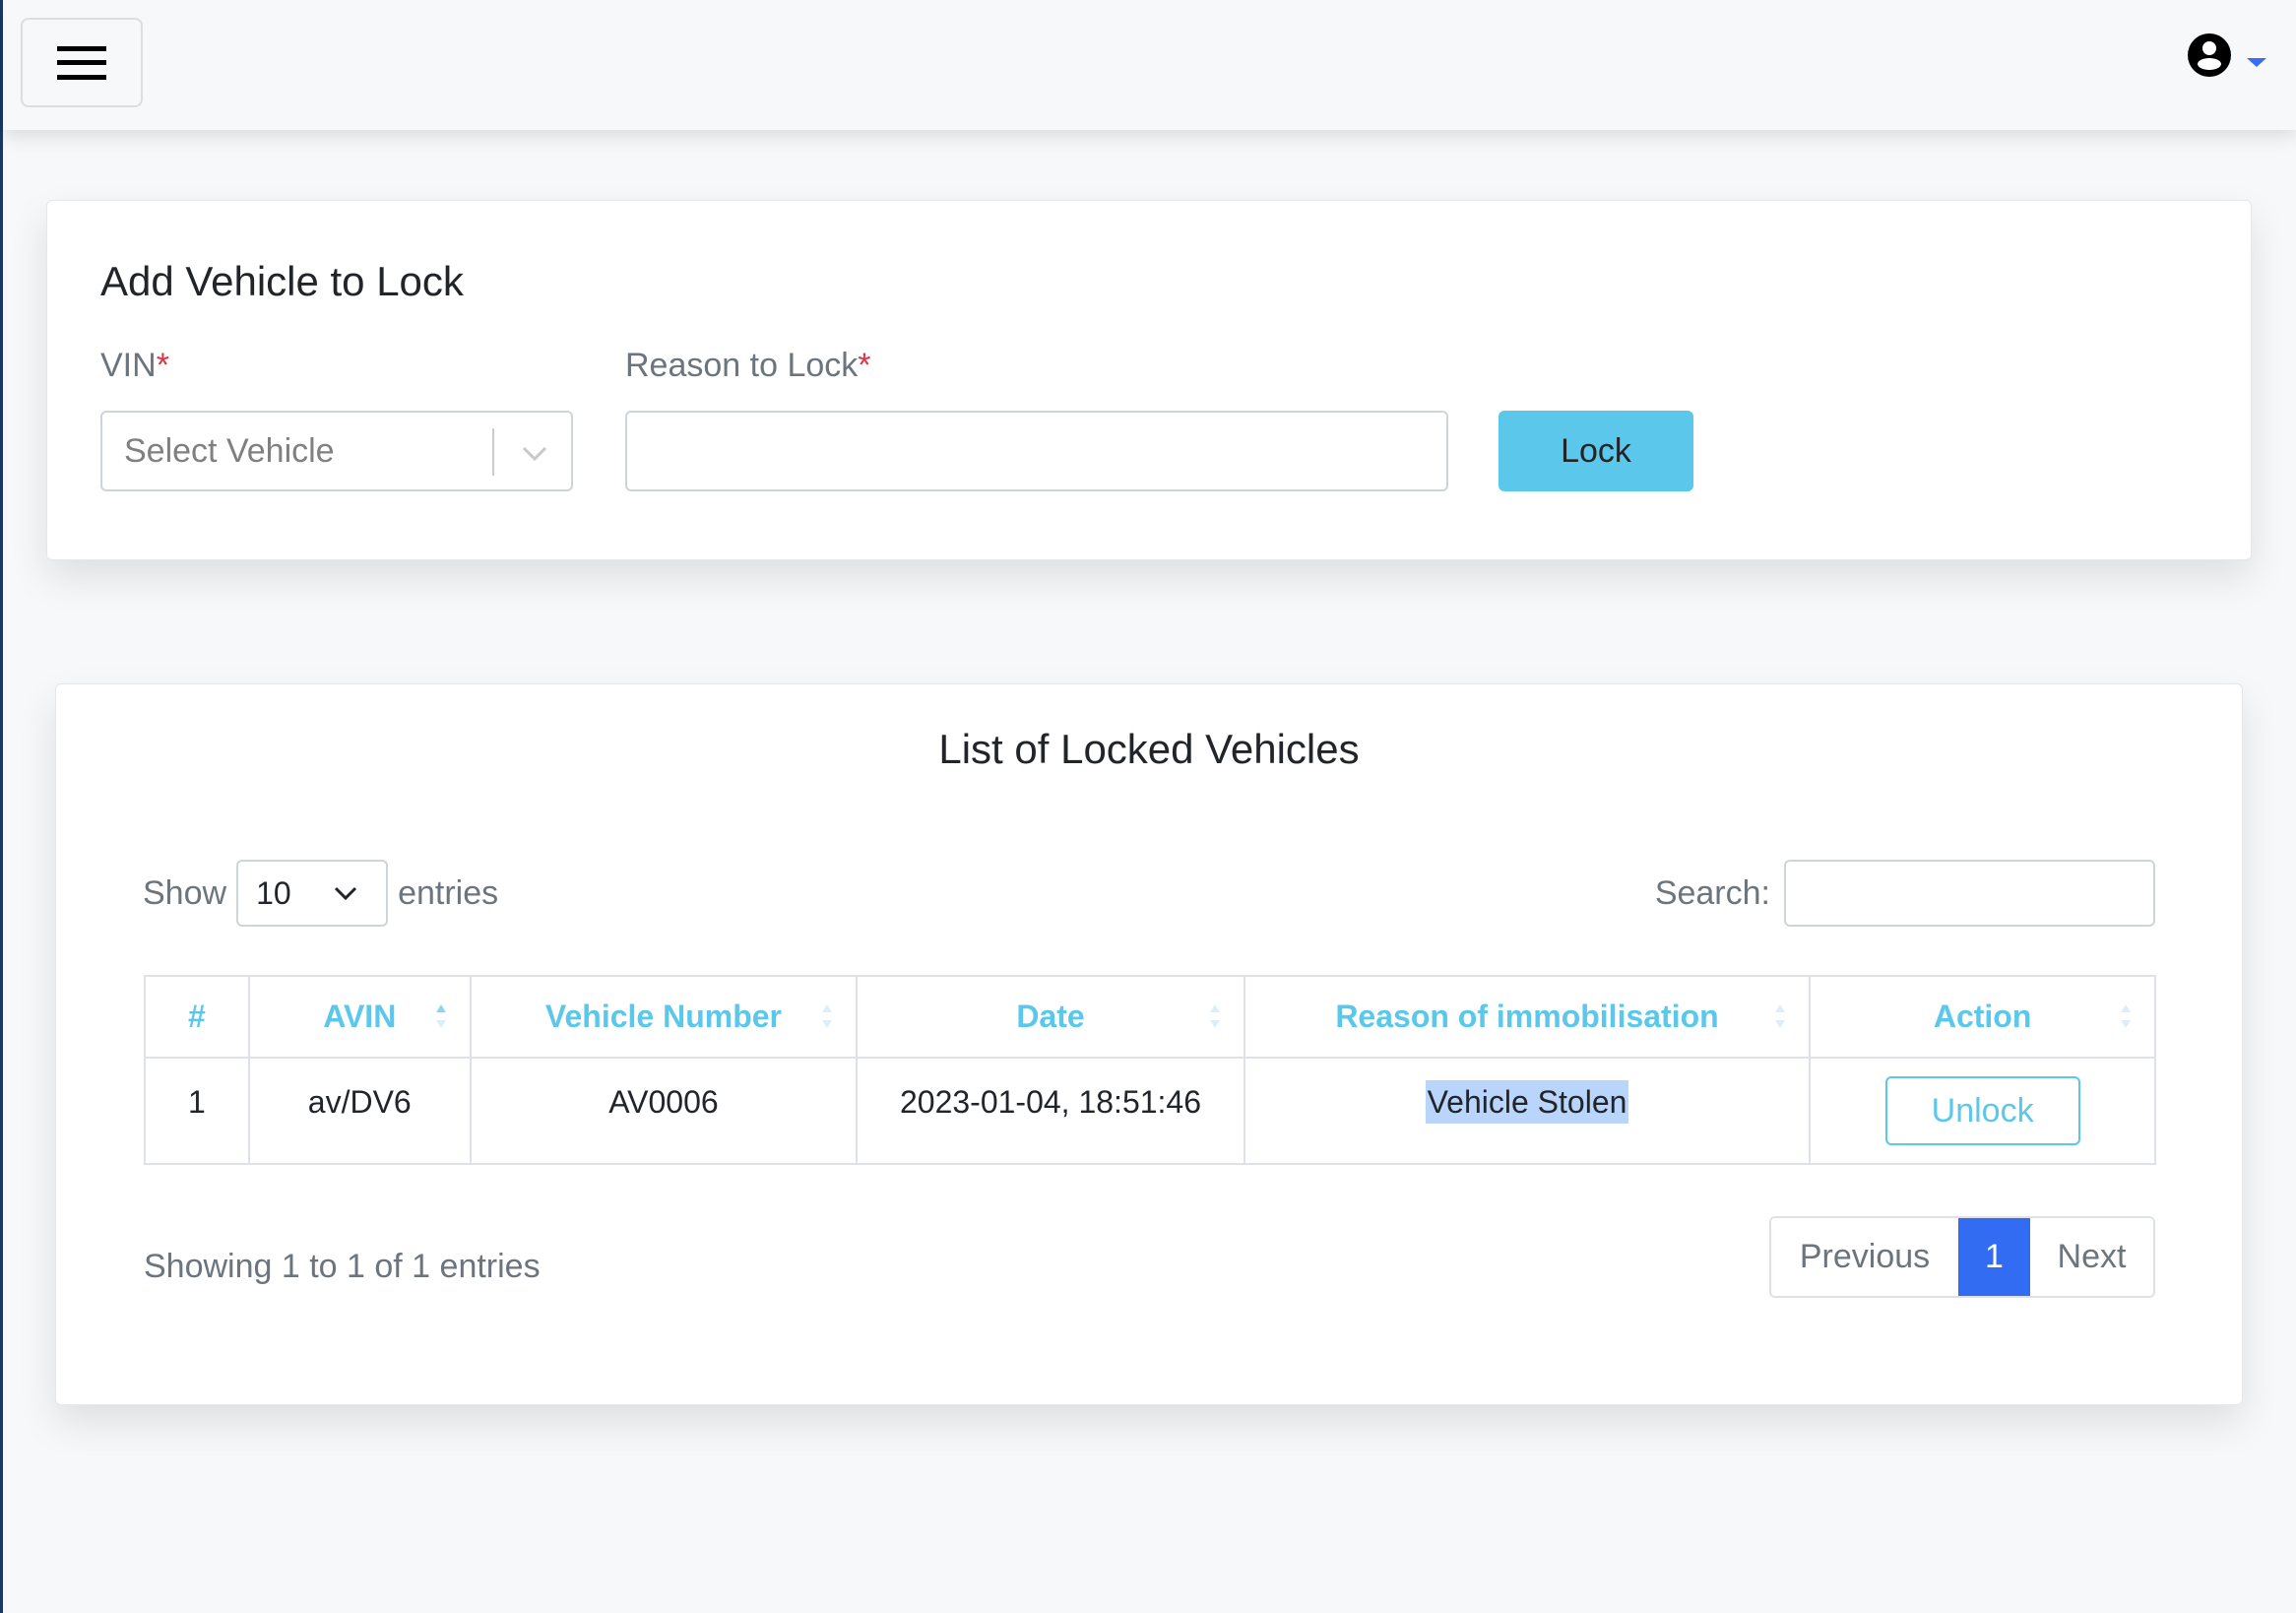 The image size is (2296, 1613). What do you see at coordinates (664, 1017) in the screenshot?
I see `column-header-vehicle-number: Vehicle Number` at bounding box center [664, 1017].